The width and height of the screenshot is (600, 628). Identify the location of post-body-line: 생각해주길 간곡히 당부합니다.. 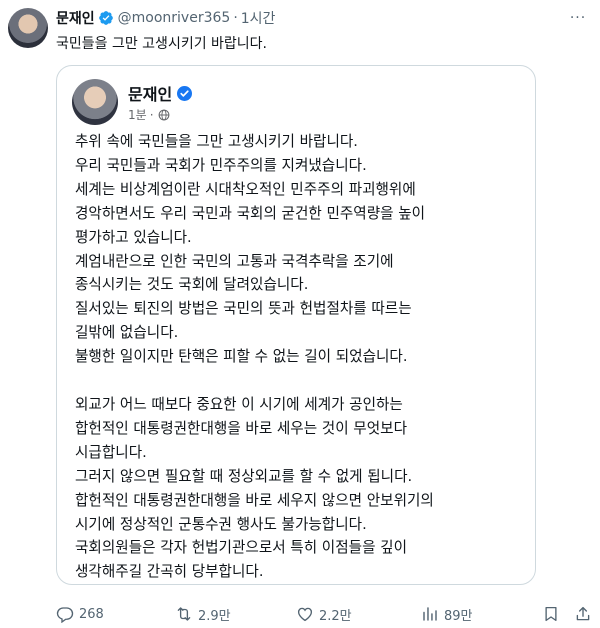
(169, 572).